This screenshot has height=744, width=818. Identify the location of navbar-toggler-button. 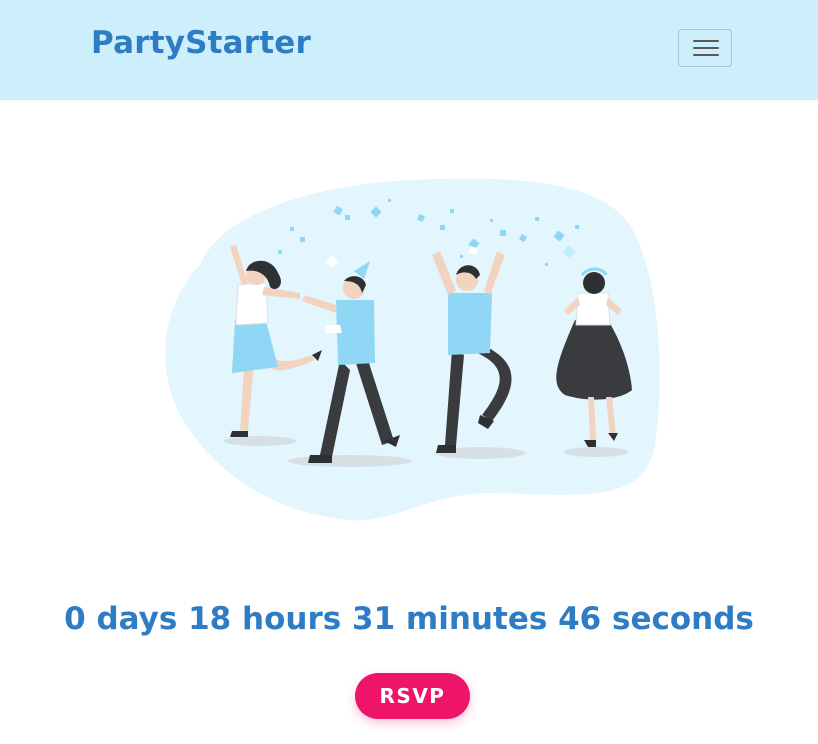
(705, 48).